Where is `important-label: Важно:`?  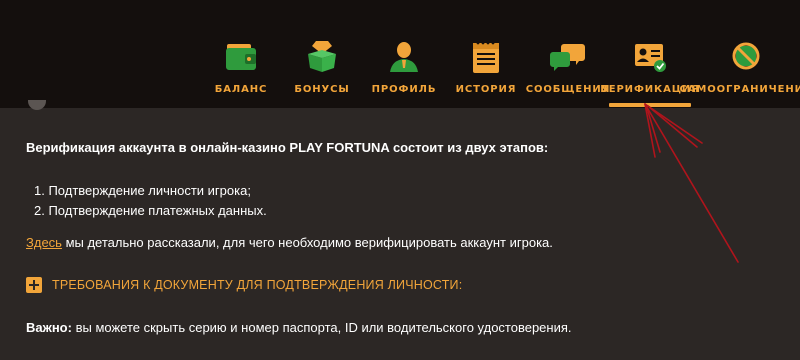
important-label: Важно: is located at coordinates (49, 327).